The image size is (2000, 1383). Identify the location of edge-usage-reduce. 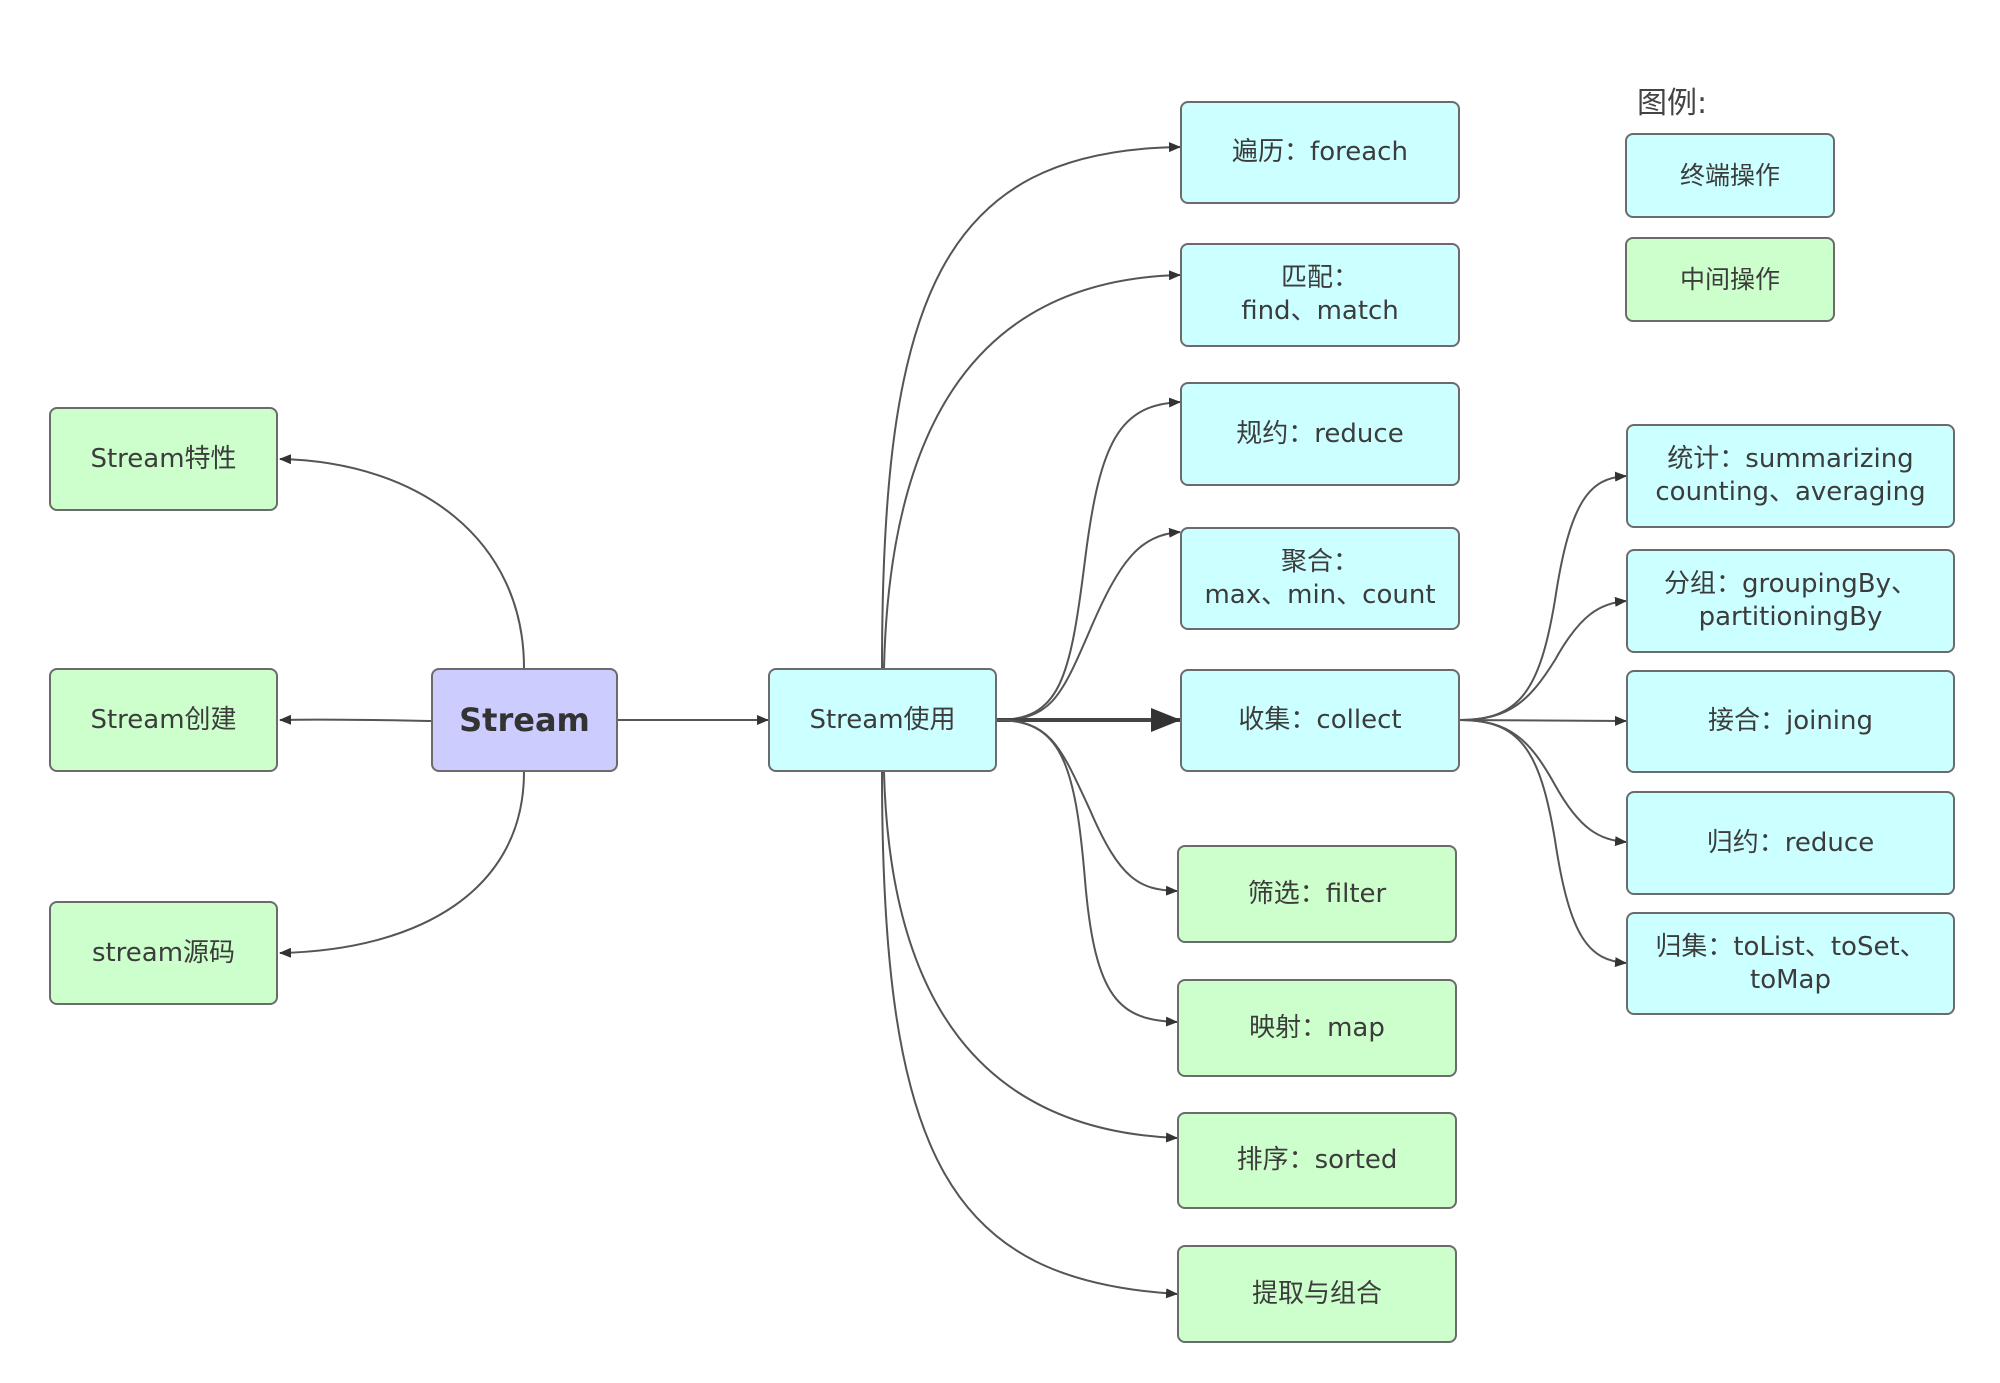
(1088, 559).